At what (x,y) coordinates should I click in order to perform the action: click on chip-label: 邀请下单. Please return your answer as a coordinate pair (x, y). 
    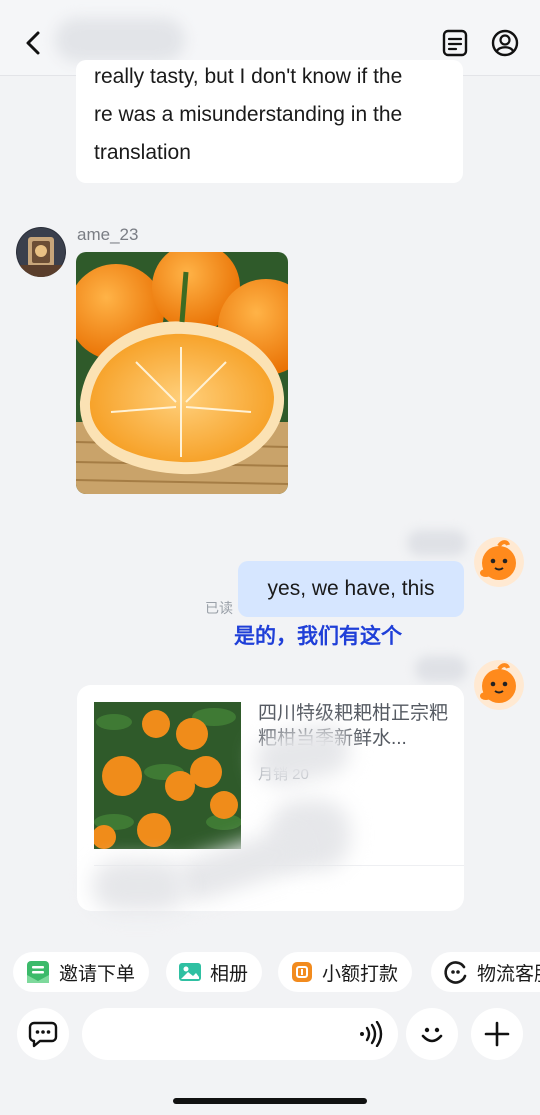
    Looking at the image, I should click on (97, 974).